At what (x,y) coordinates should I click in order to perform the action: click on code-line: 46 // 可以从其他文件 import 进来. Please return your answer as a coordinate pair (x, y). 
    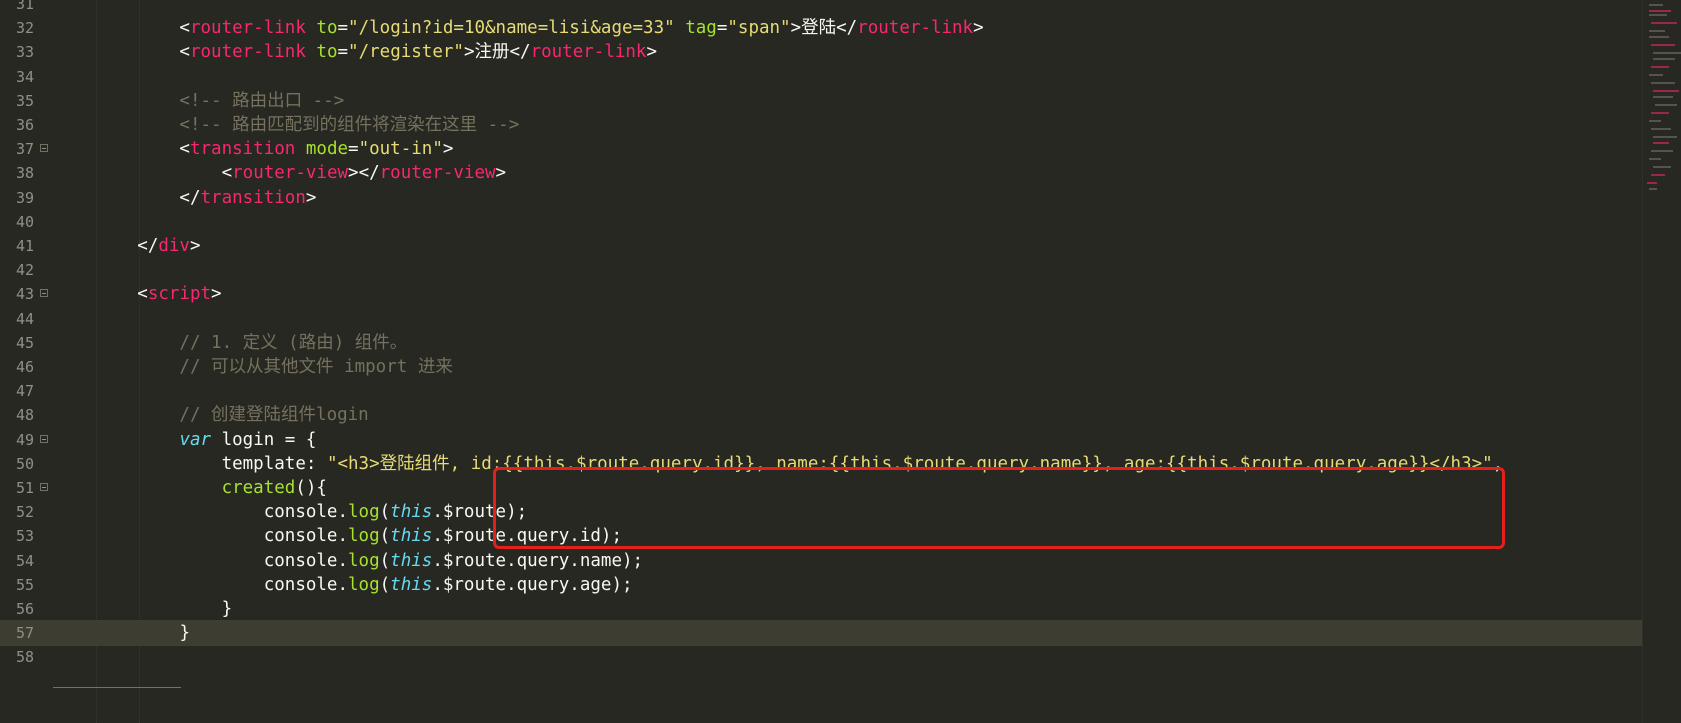
    Looking at the image, I should click on (821, 367).